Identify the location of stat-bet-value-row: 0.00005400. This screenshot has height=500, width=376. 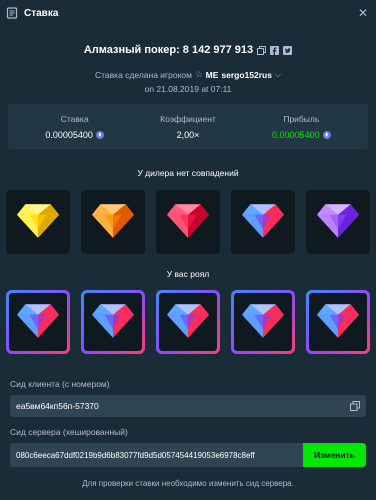
(75, 135).